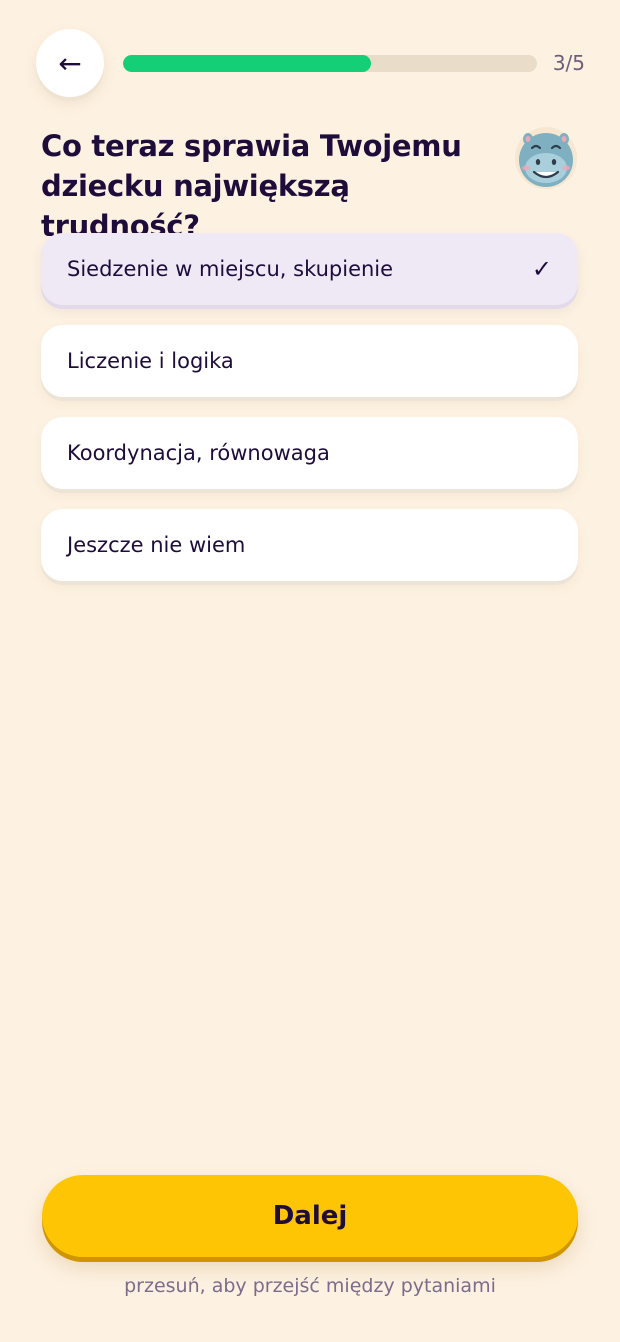  What do you see at coordinates (309, 545) in the screenshot?
I see `answer-option: Jeszcze nie wiem` at bounding box center [309, 545].